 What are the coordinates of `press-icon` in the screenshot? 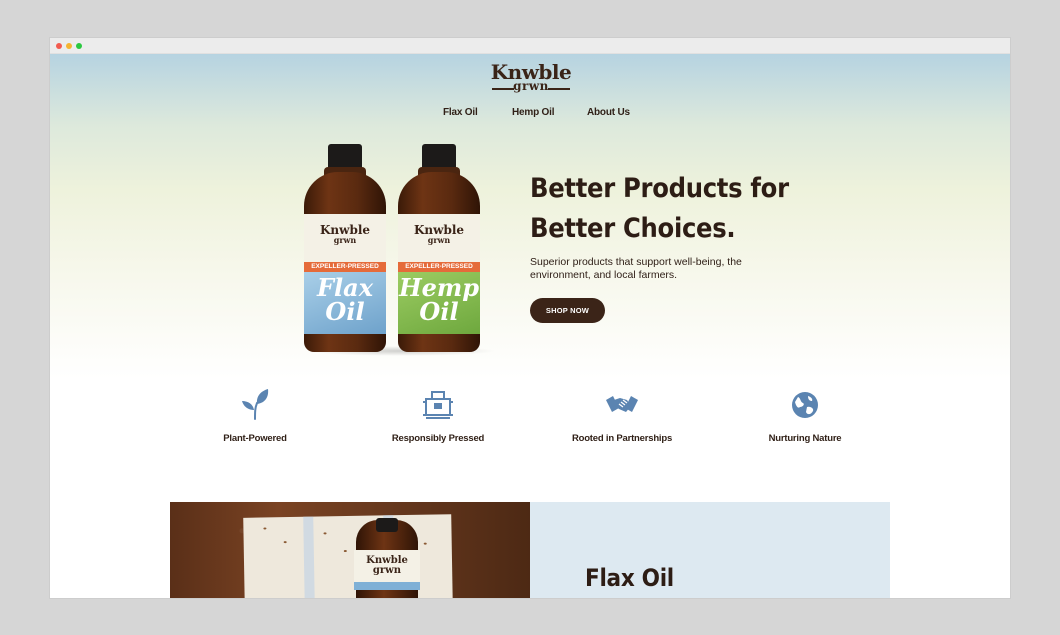 It's located at (438, 405).